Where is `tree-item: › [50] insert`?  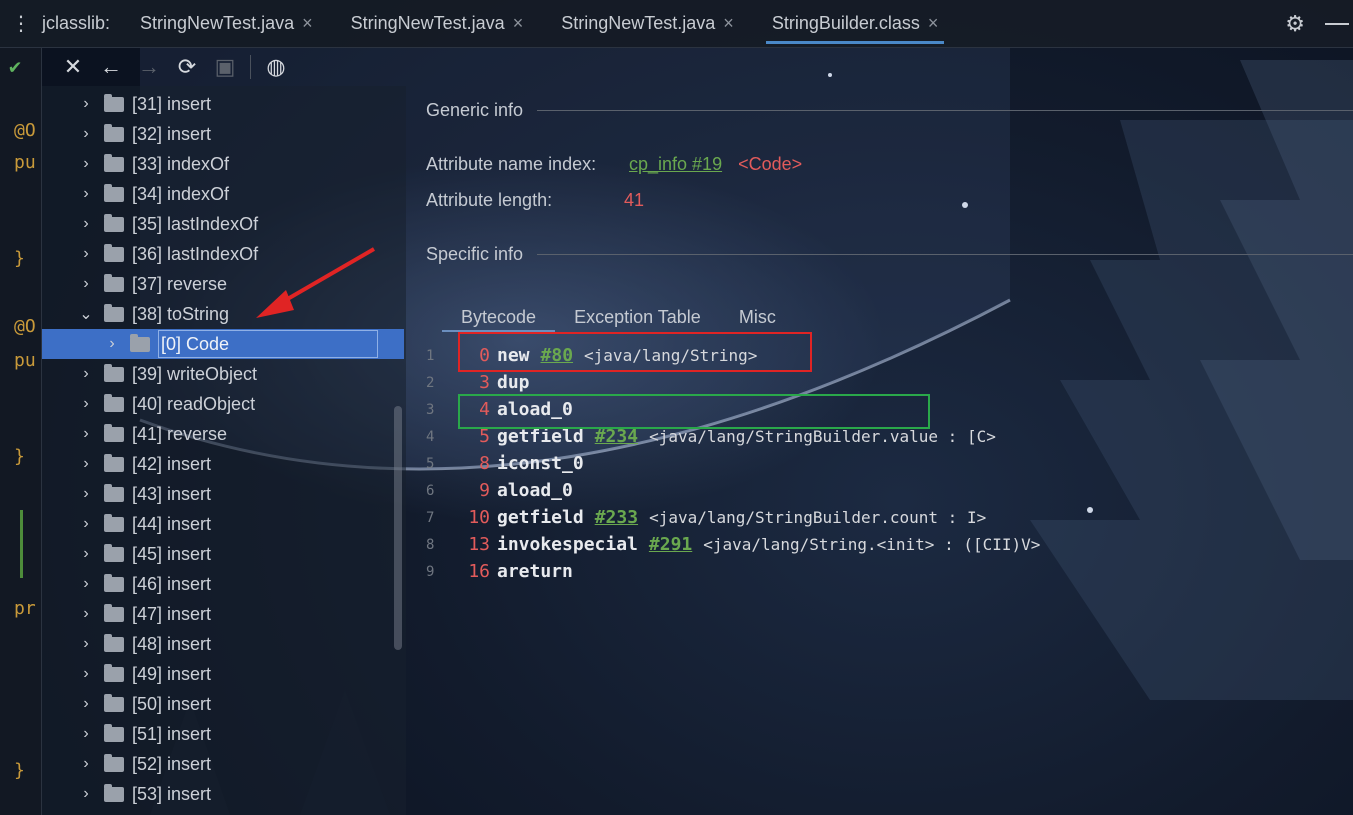 tree-item: › [50] insert is located at coordinates (223, 704).